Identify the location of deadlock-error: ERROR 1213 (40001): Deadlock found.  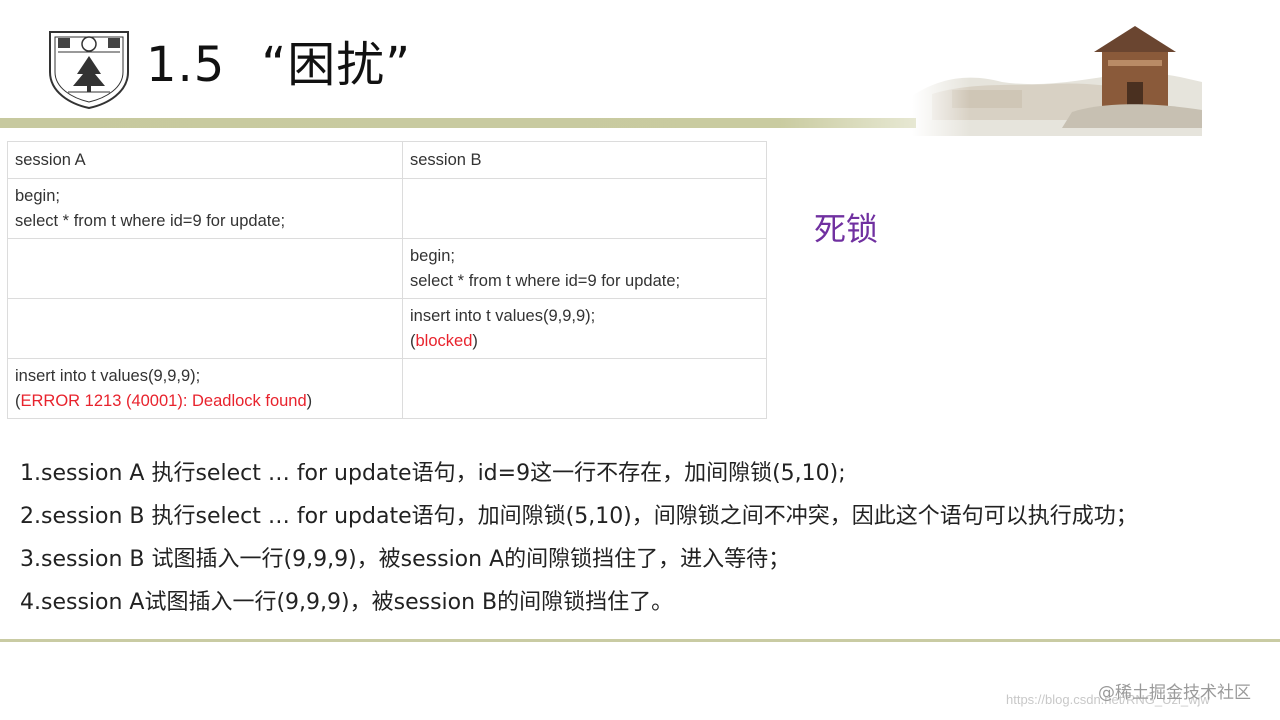
(163, 400).